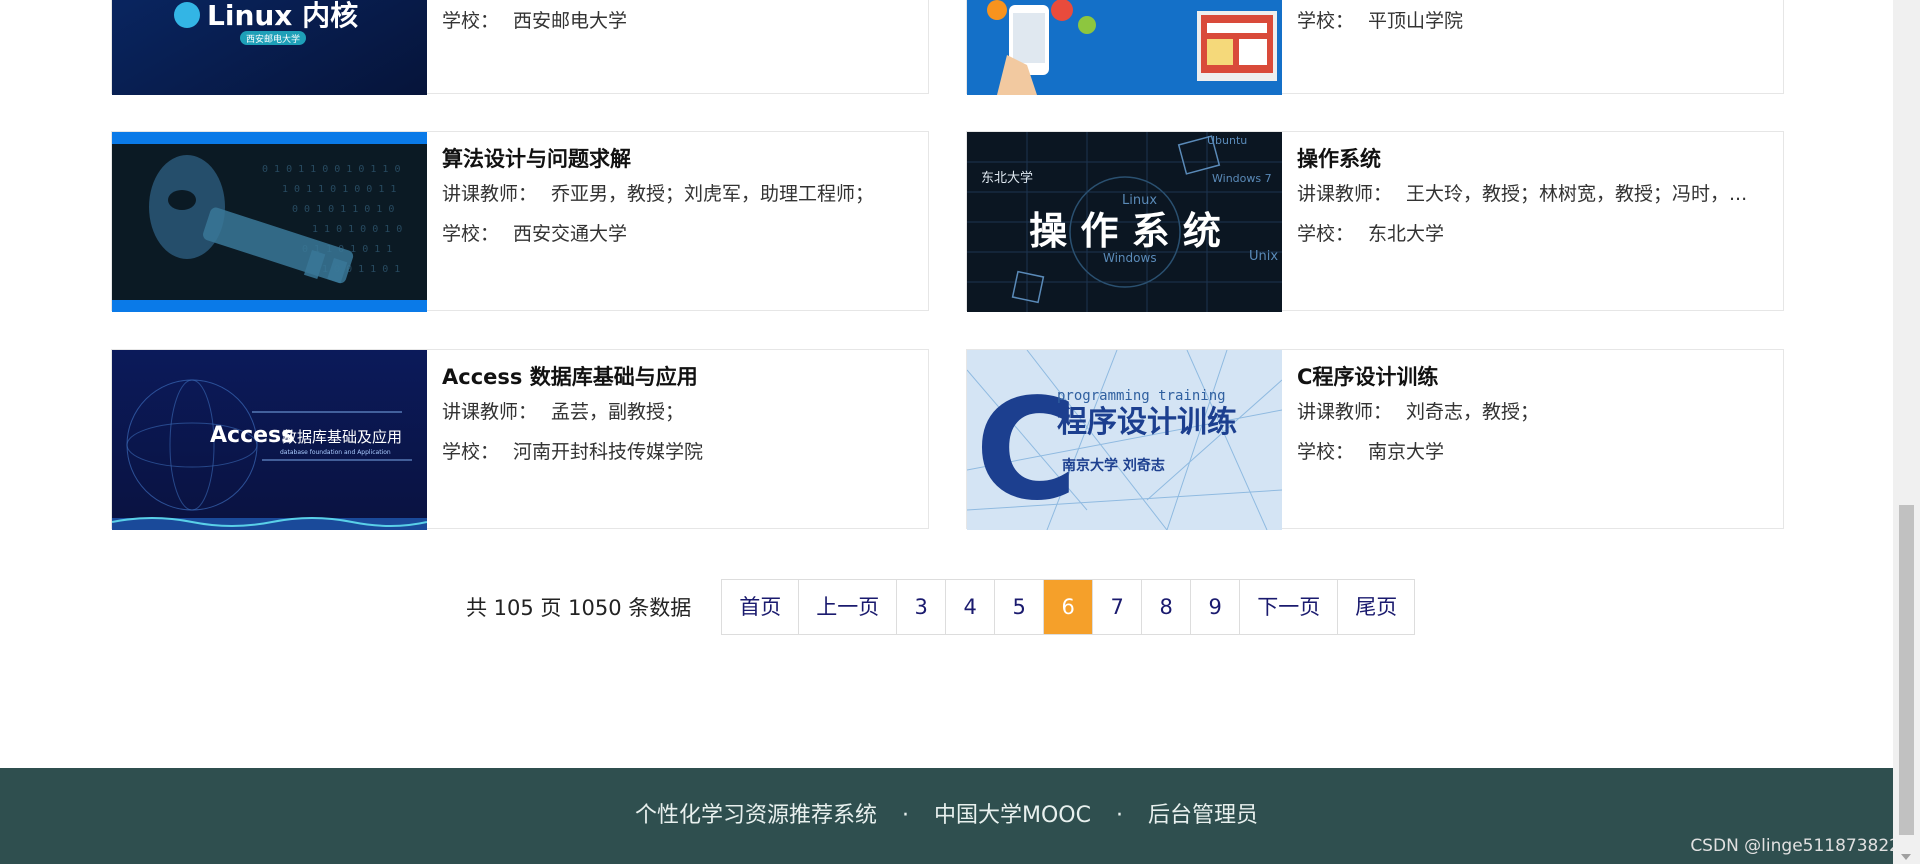 The height and width of the screenshot is (864, 1920). I want to click on thumb-subtitle: 西安邮电大学, so click(273, 39).